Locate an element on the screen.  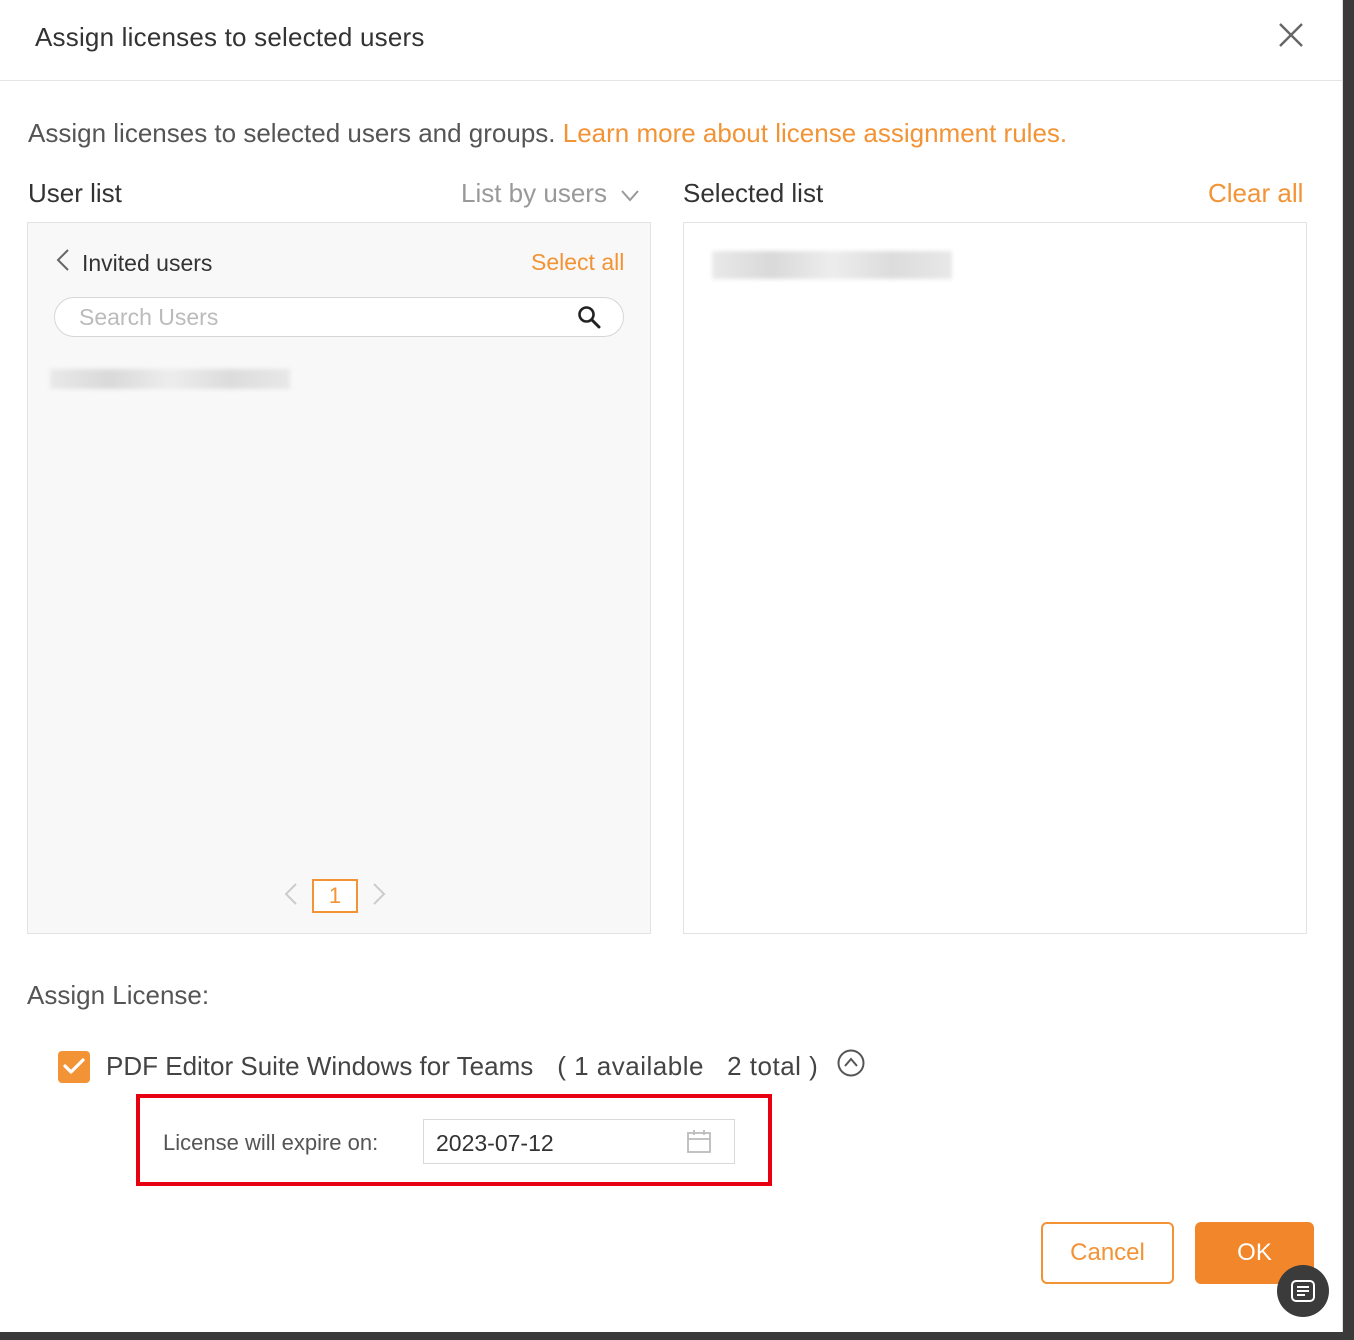
search-icon is located at coordinates (589, 319).